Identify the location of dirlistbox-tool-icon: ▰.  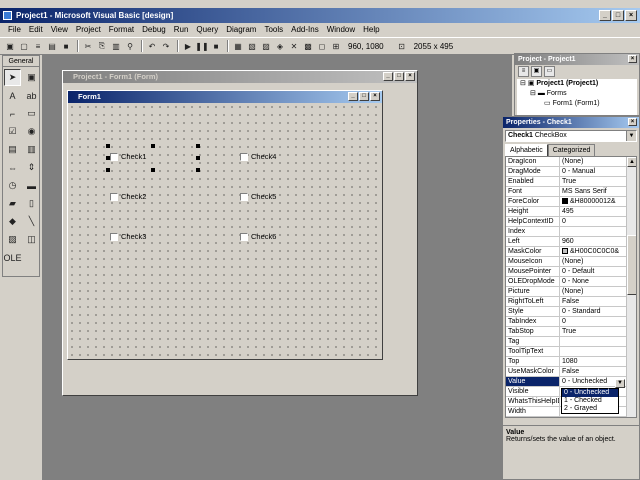
(12, 203).